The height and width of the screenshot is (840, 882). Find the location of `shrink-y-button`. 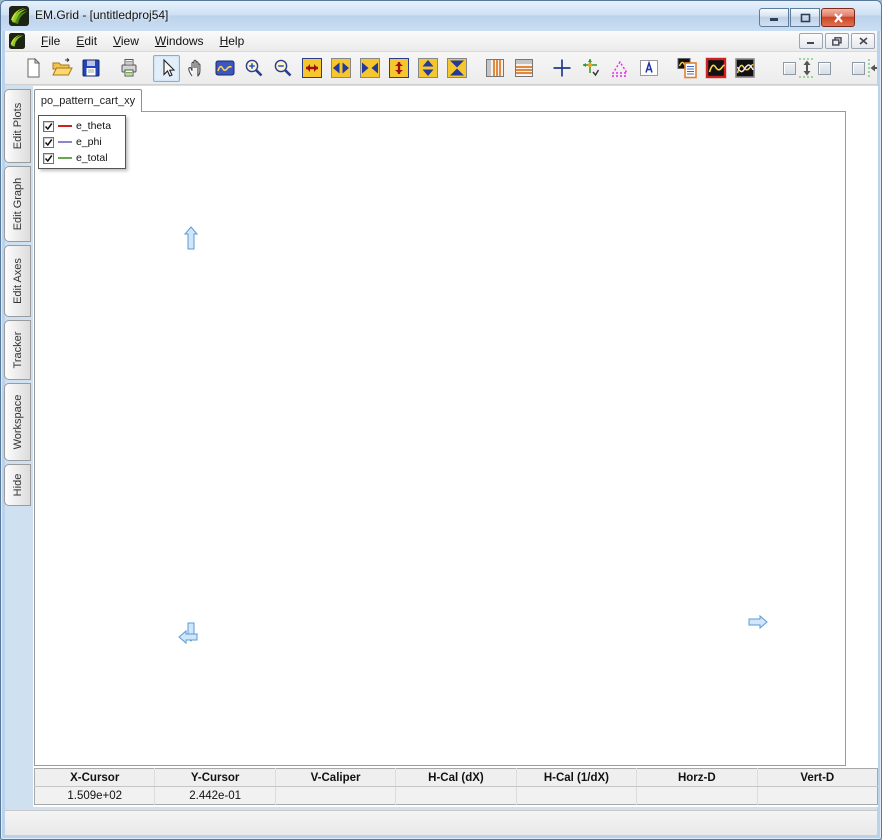

shrink-y-button is located at coordinates (456, 68).